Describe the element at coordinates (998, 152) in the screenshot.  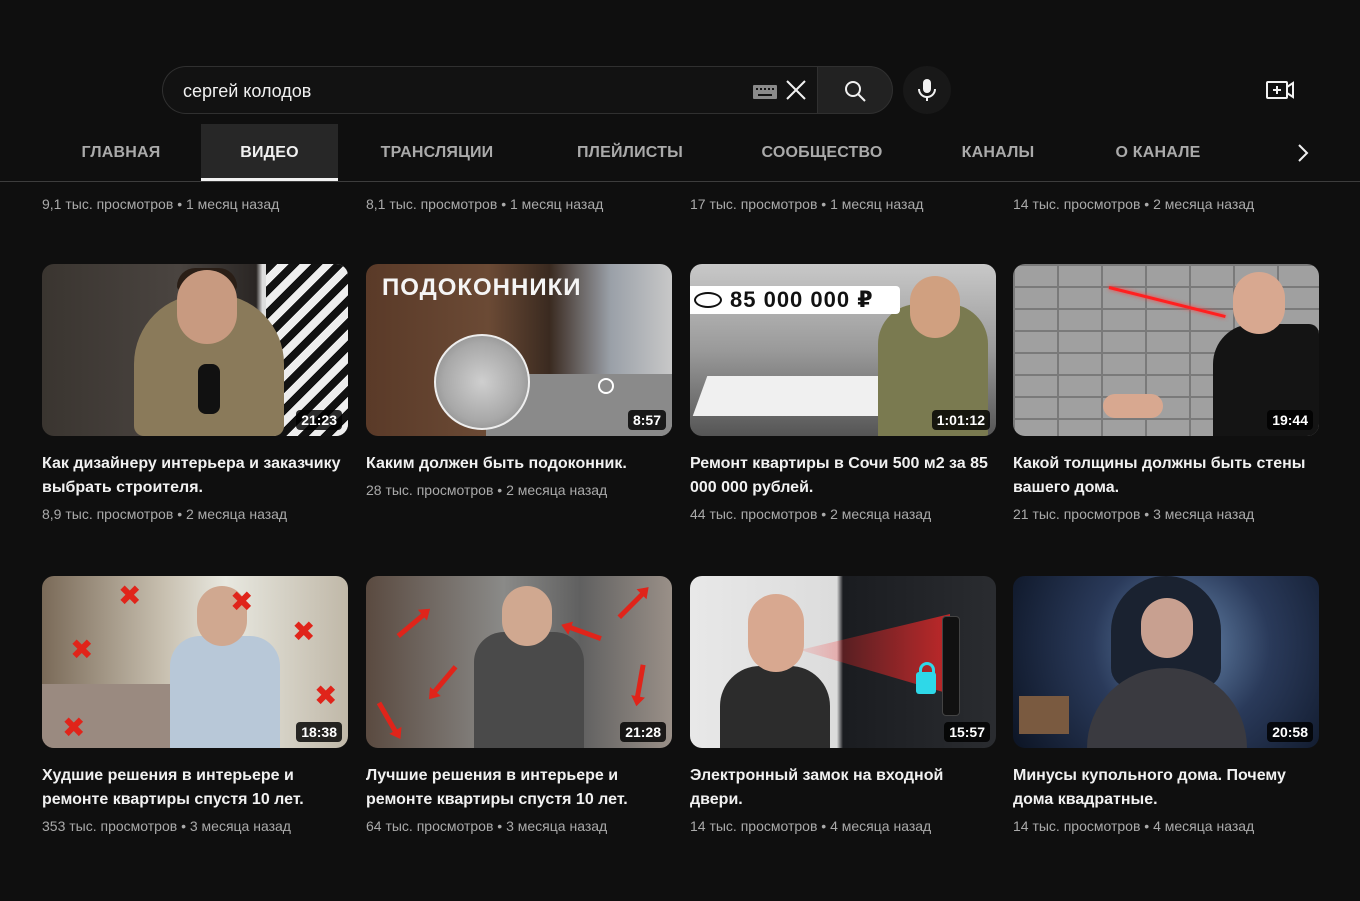
I see `tab-channels: КАНАЛЫ` at that location.